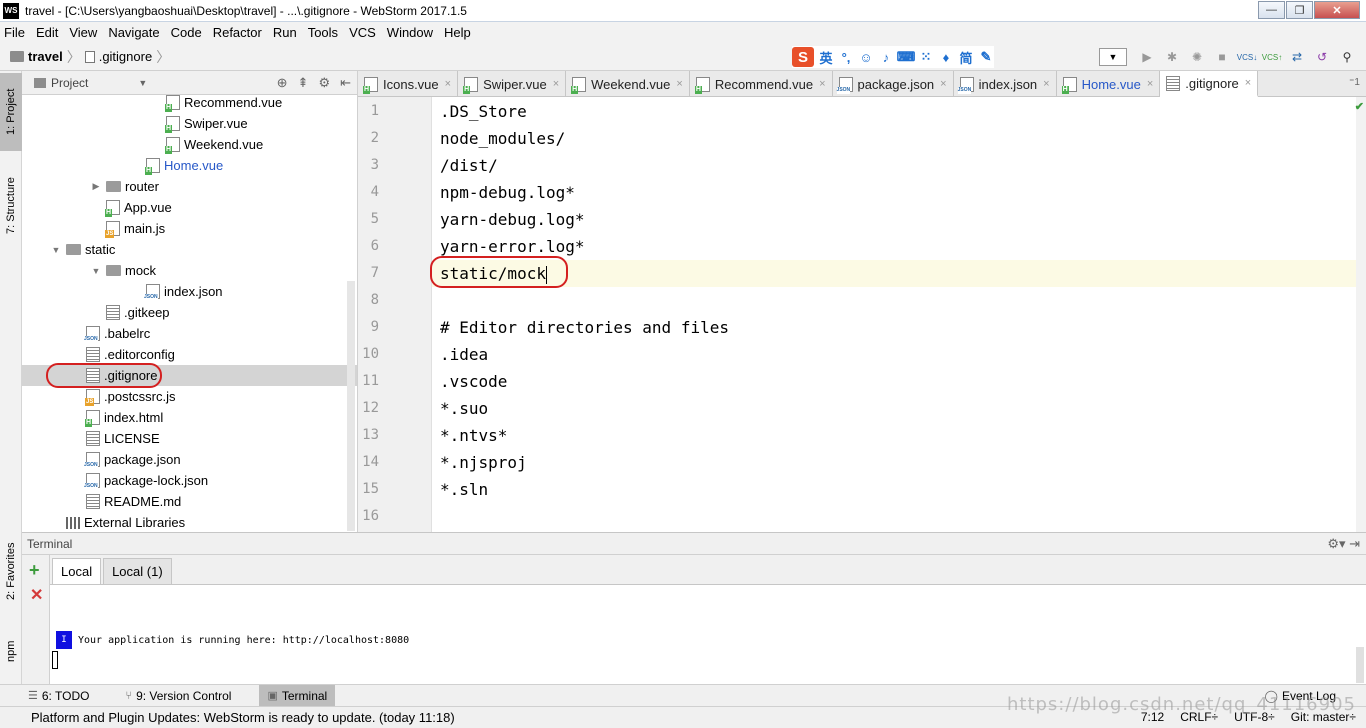  What do you see at coordinates (36, 595) in the screenshot?
I see `close-session-icon: ✕` at bounding box center [36, 595].